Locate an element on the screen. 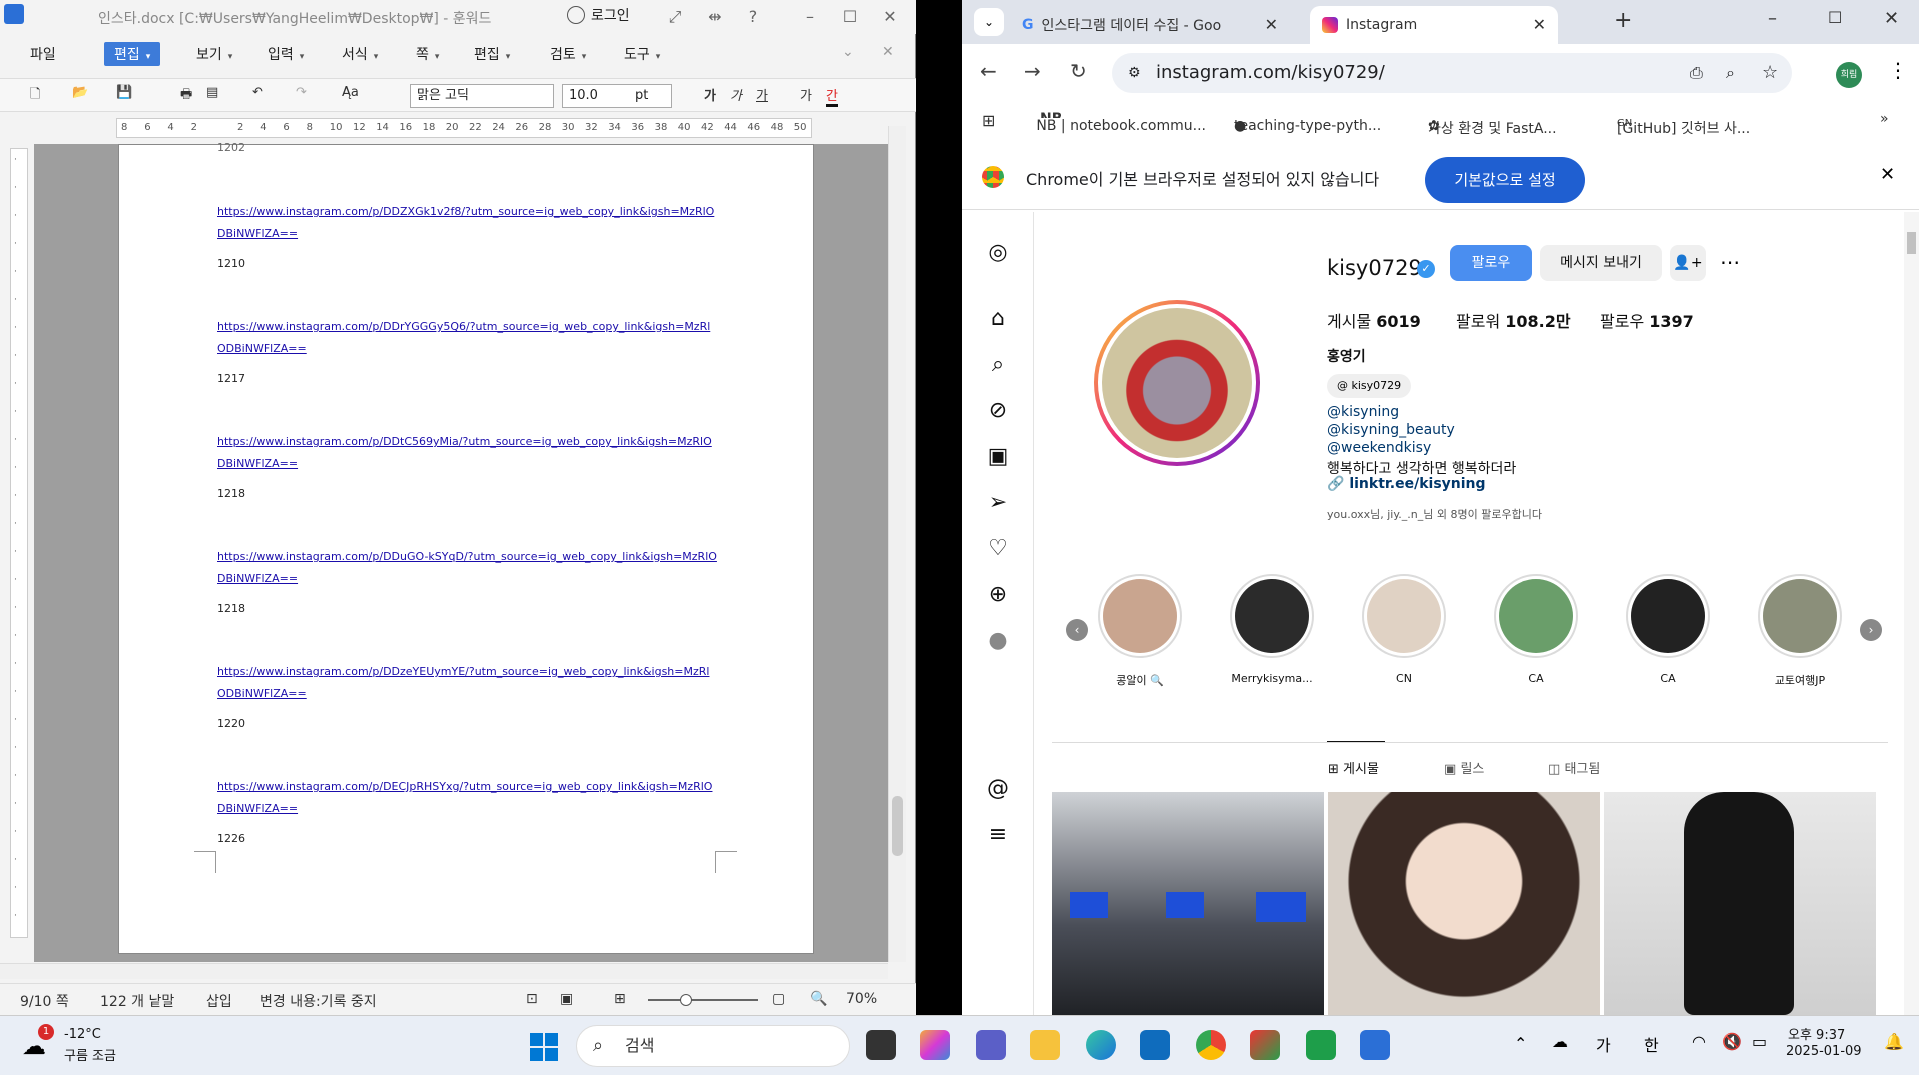 Image resolution: width=1919 pixels, height=1075 pixels. wifi-icon: ◠ is located at coordinates (1699, 1041).